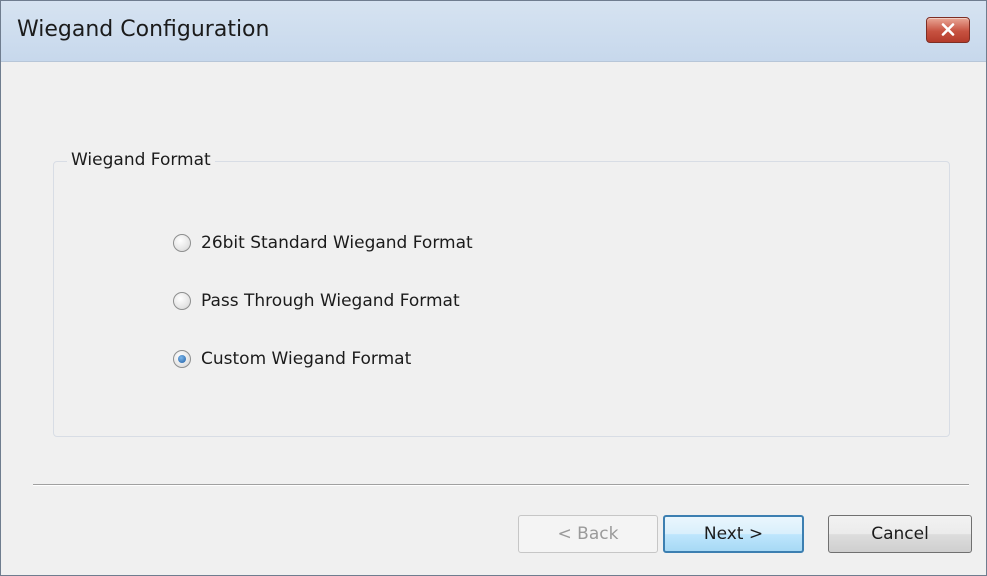 The width and height of the screenshot is (987, 576). I want to click on close-button, so click(948, 30).